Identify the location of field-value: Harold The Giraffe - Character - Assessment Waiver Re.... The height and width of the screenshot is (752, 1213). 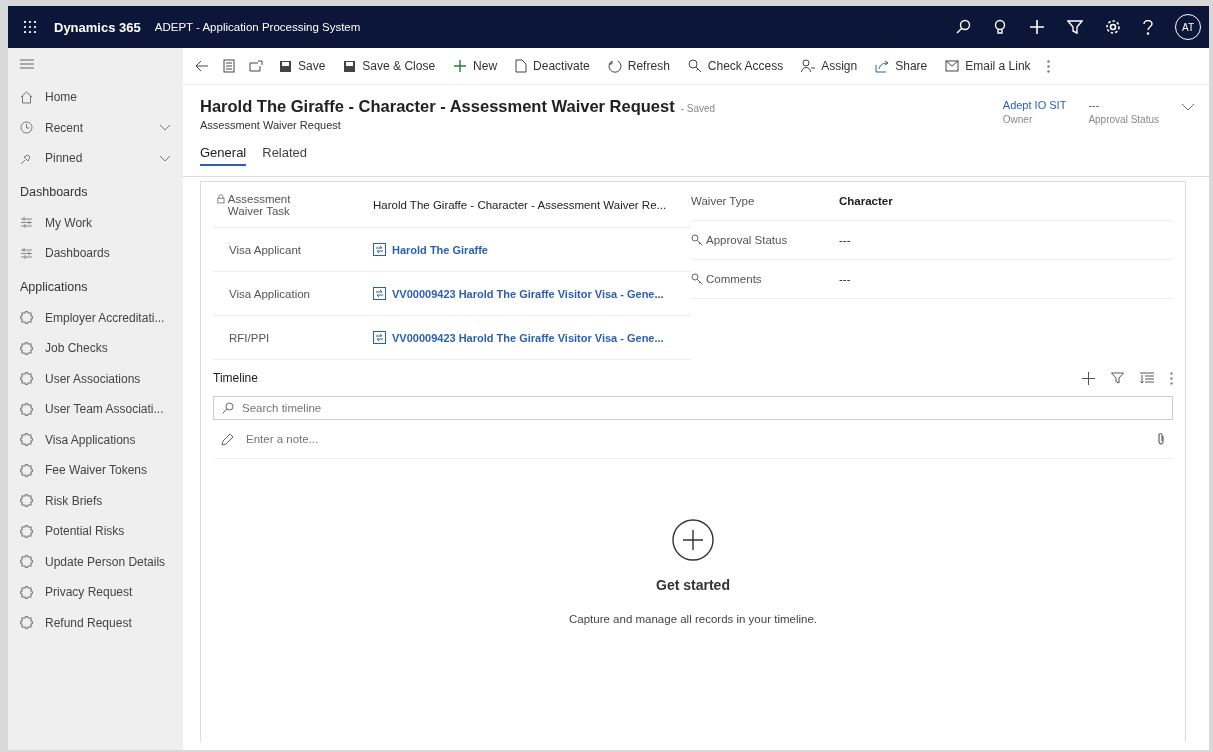
(520, 204).